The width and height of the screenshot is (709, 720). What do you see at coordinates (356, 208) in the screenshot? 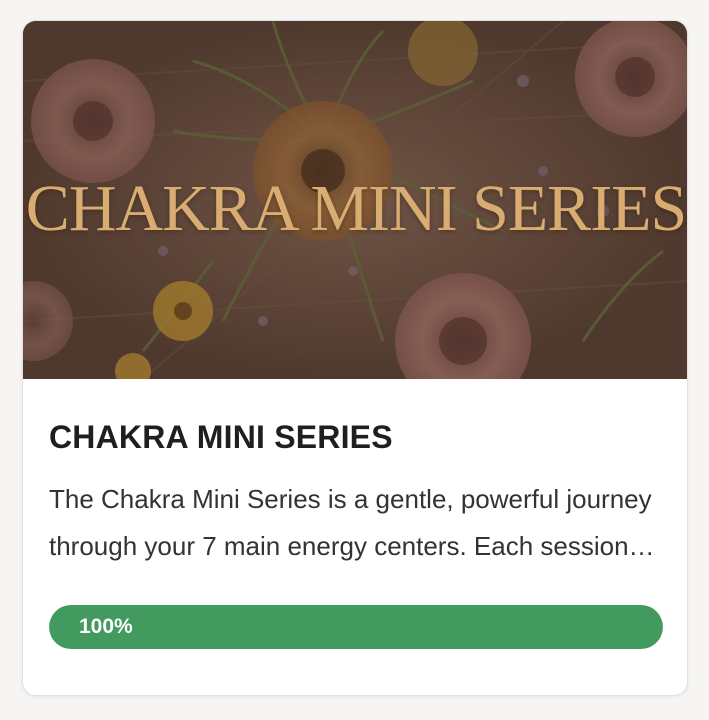
I see `banner-title-text: CHAKRA MINI SERIES` at bounding box center [356, 208].